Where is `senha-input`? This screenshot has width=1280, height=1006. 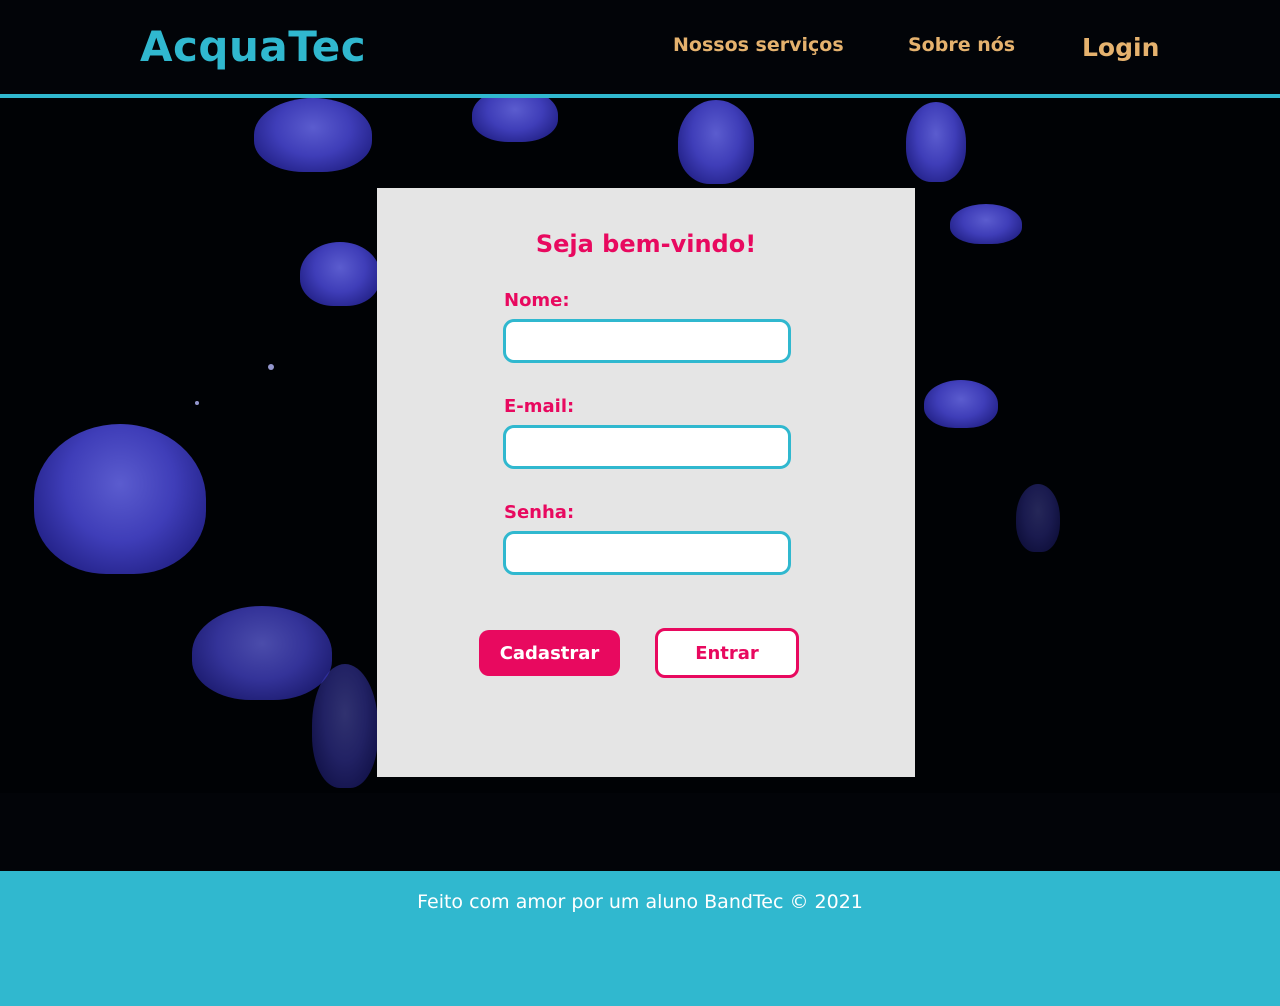
senha-input is located at coordinates (647, 553).